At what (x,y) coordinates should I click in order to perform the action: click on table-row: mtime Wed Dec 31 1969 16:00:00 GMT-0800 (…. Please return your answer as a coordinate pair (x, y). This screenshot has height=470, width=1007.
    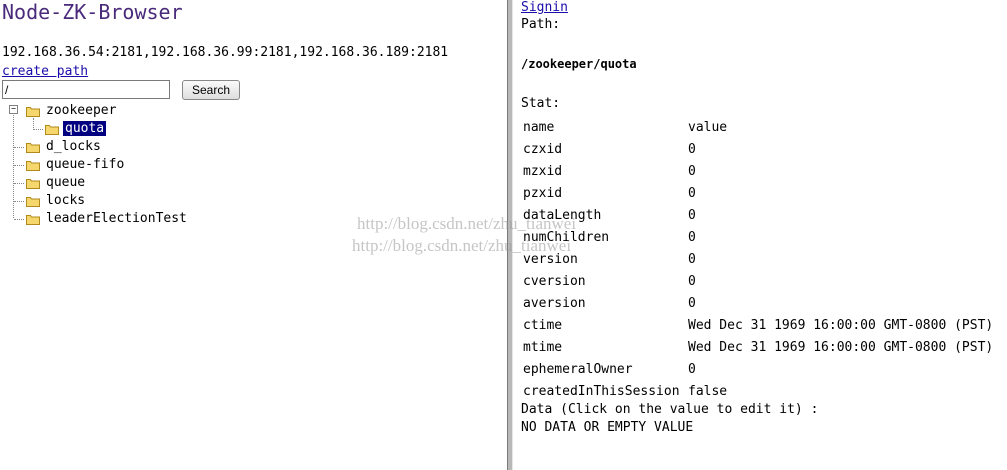
    Looking at the image, I should click on (758, 347).